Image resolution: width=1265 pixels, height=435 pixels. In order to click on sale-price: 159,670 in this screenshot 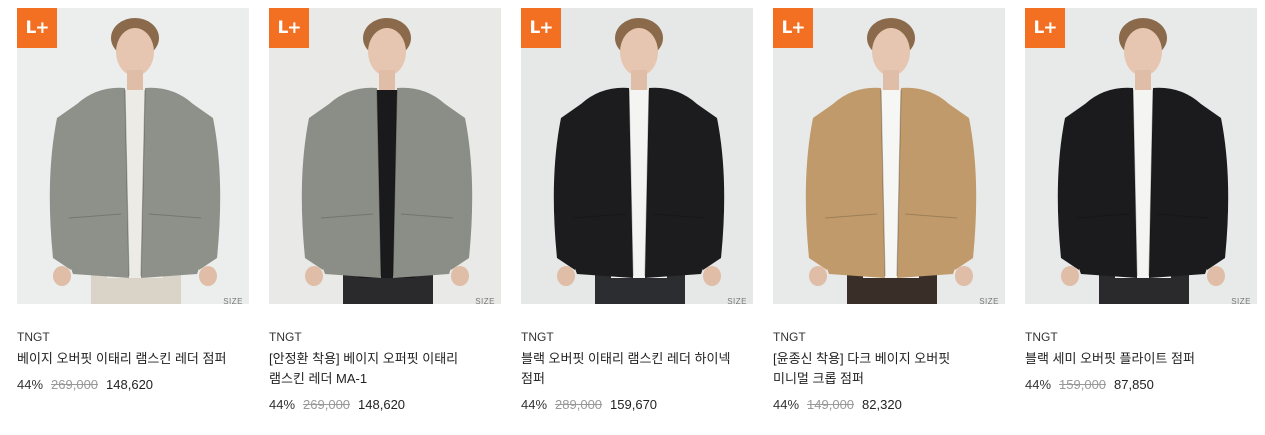, I will do `click(634, 404)`.